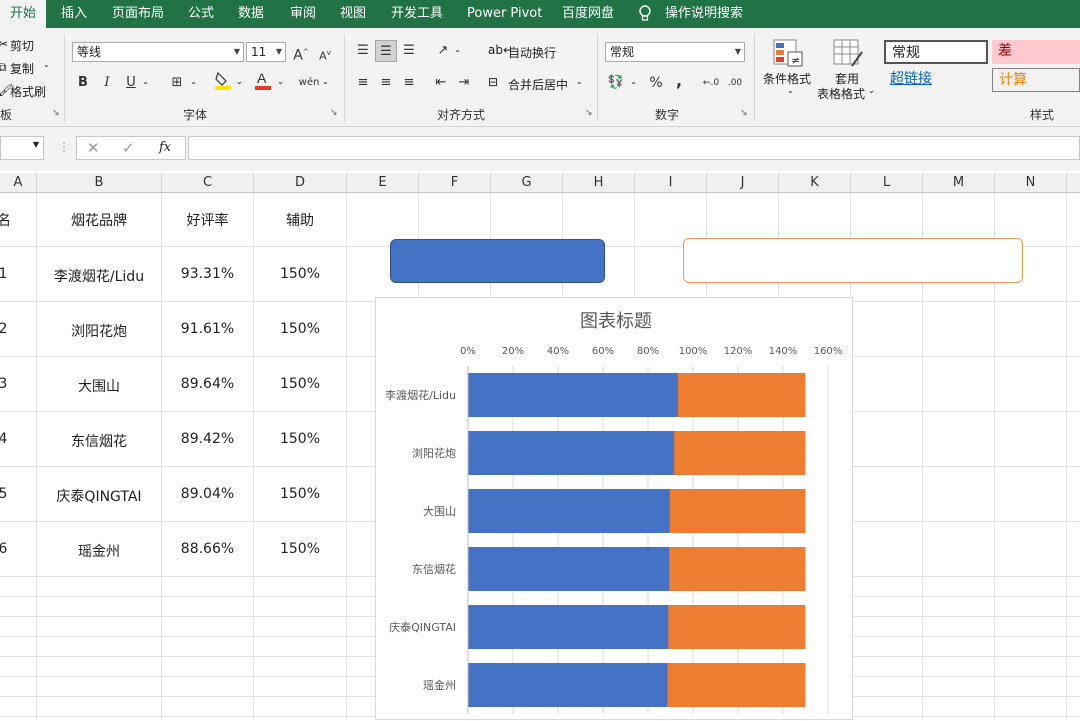  I want to click on align-left-icon: ≡, so click(363, 83).